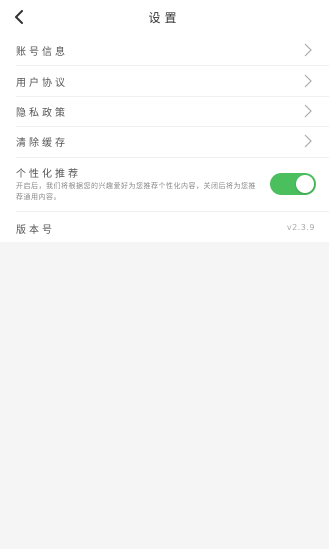 The height and width of the screenshot is (549, 329). I want to click on header: 设置, so click(164, 18).